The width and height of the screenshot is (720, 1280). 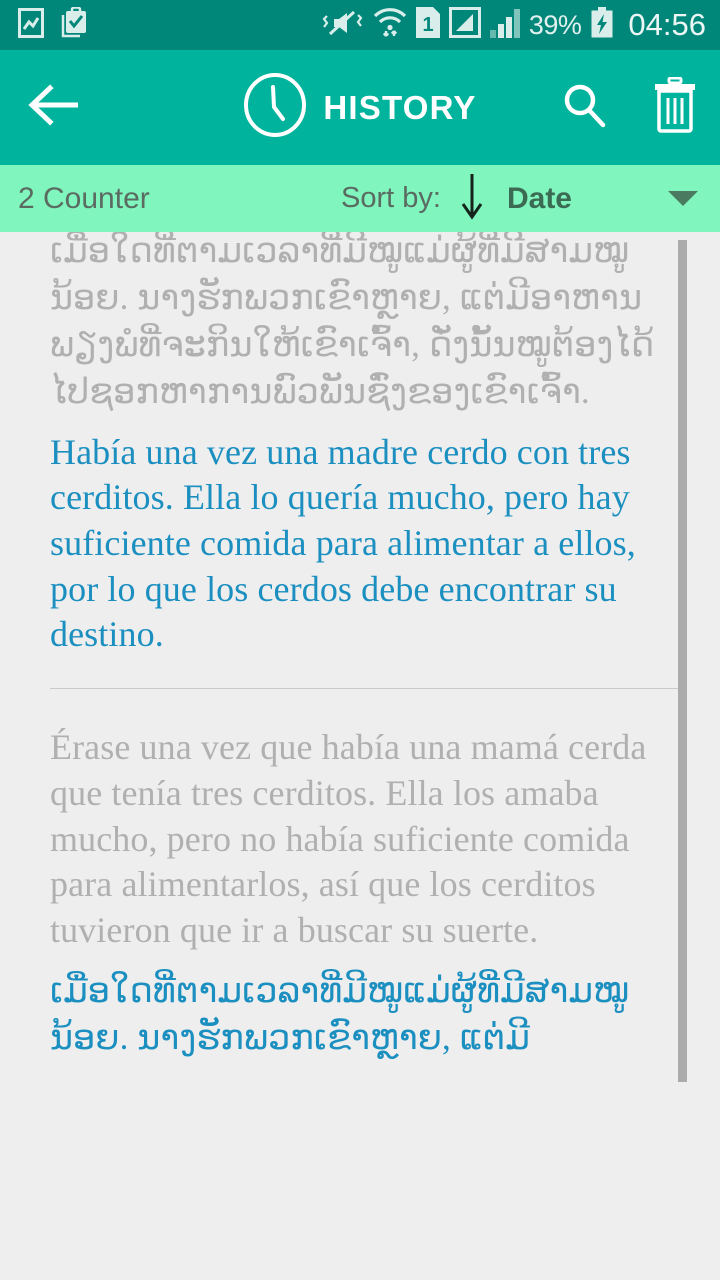 What do you see at coordinates (555, 24) in the screenshot?
I see `battery-percent: 39%` at bounding box center [555, 24].